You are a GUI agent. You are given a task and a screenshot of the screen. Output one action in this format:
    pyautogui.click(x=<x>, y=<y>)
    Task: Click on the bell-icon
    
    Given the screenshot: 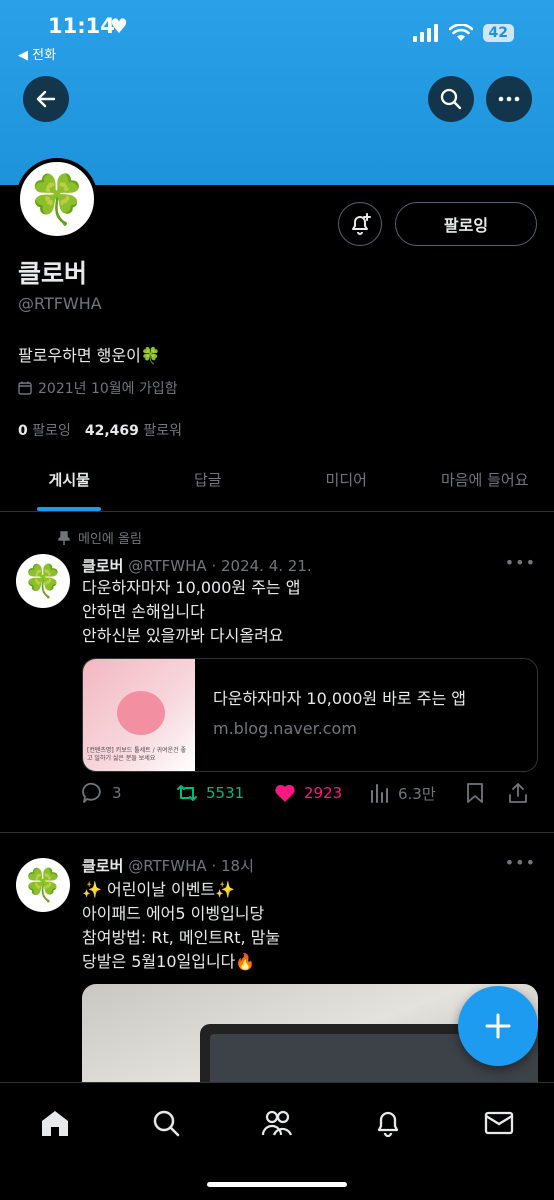 What is the action you would take?
    pyautogui.click(x=387, y=1124)
    